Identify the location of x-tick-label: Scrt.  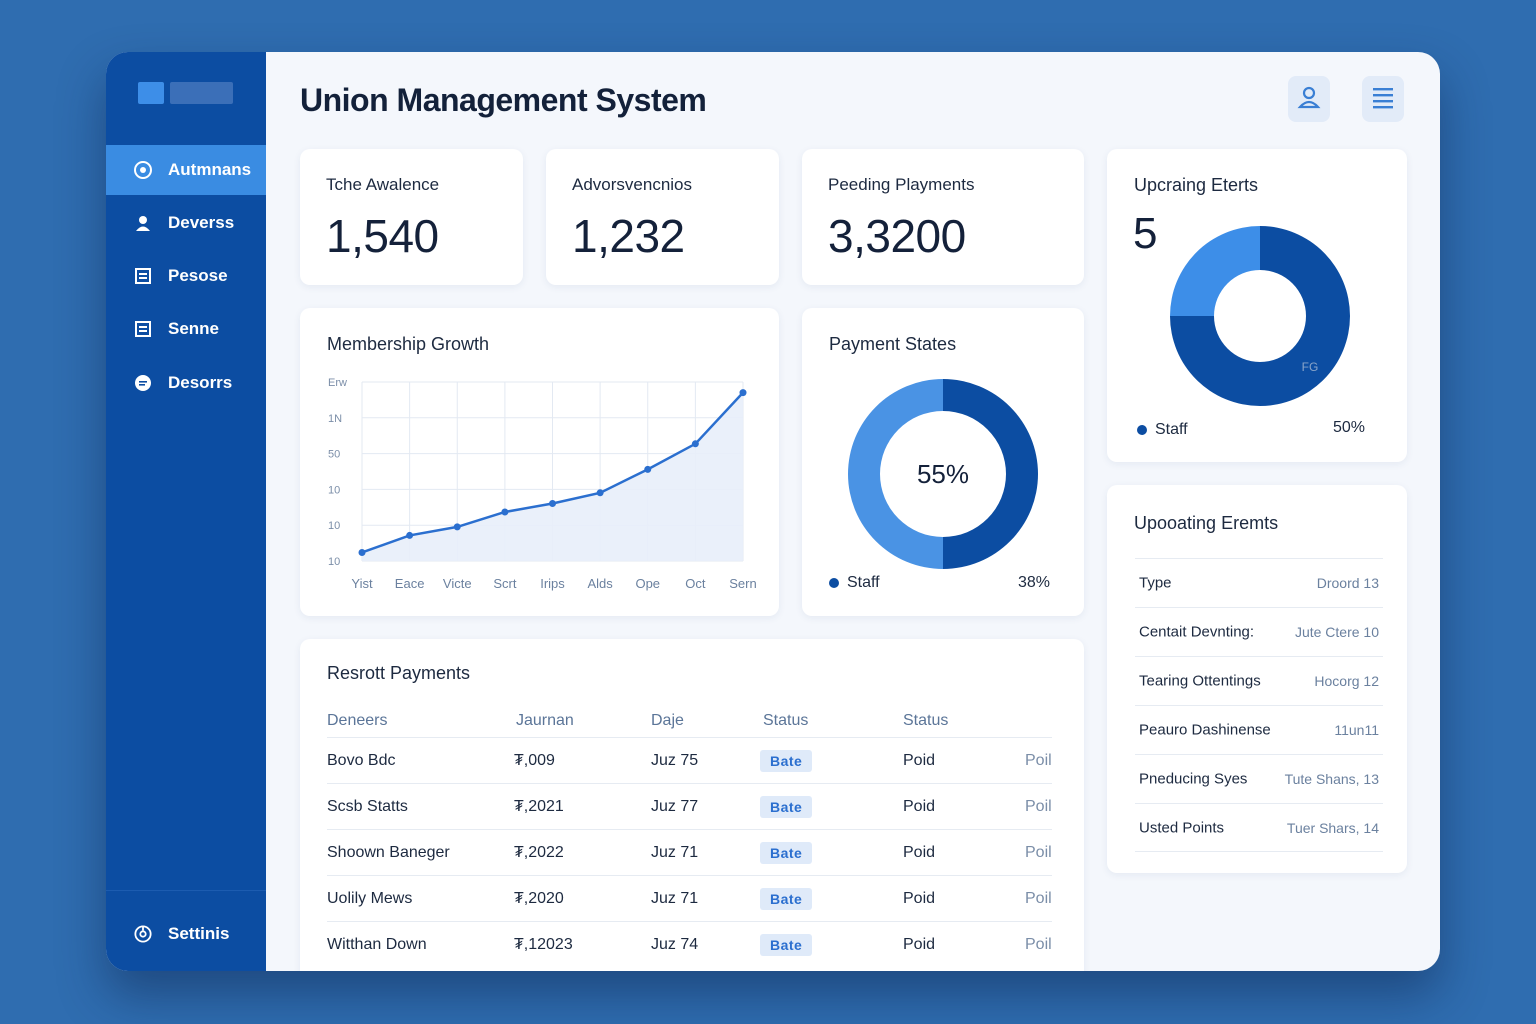
(505, 583).